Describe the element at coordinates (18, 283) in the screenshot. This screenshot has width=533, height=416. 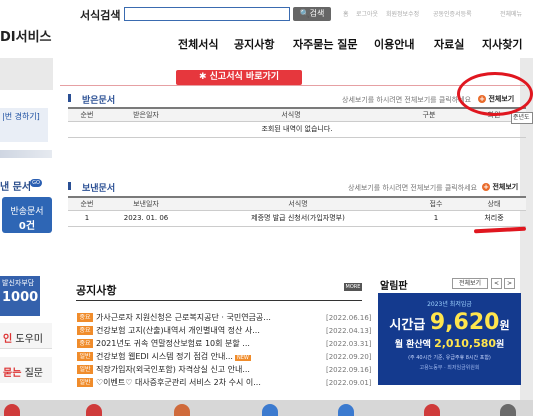
I see `fee-banner-caption: 발신자부담` at that location.